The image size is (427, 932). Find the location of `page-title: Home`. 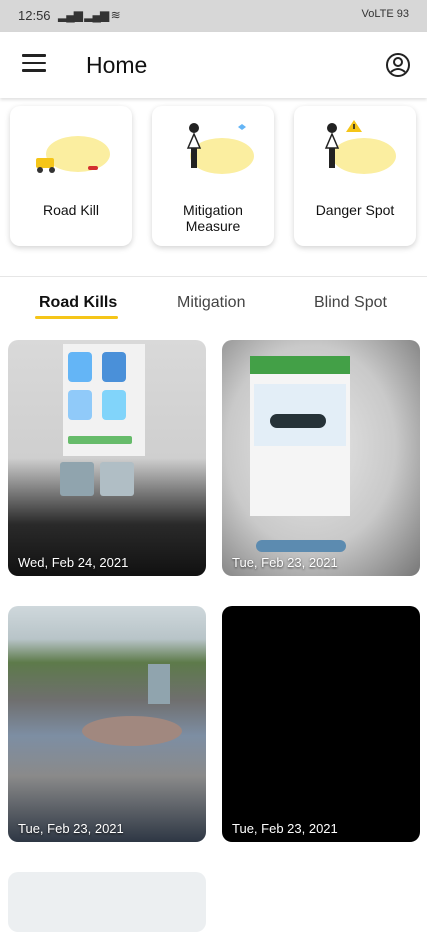

page-title: Home is located at coordinates (117, 65).